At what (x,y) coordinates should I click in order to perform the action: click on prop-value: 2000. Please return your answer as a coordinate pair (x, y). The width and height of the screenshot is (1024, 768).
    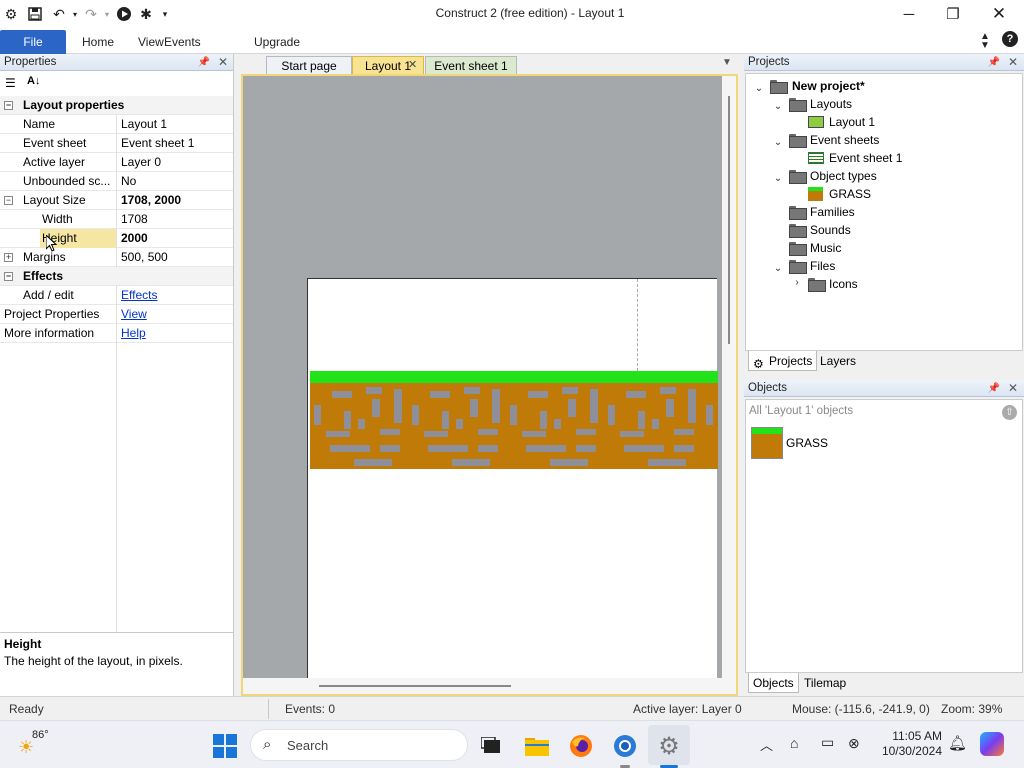
    Looking at the image, I should click on (134, 238).